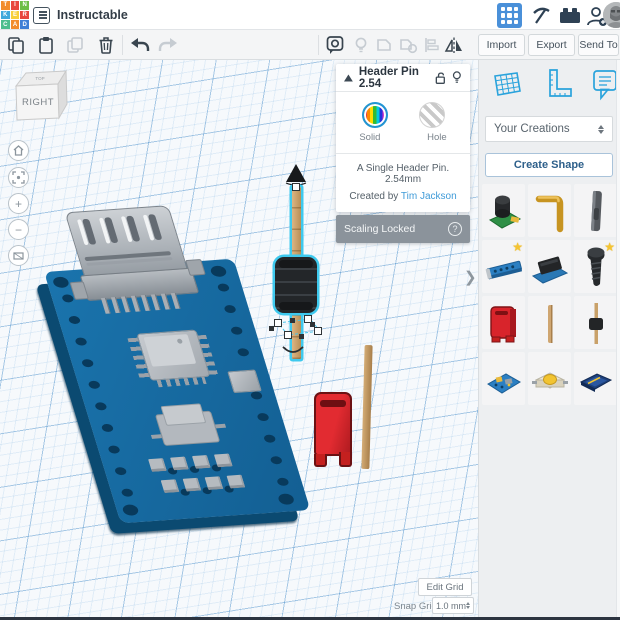  I want to click on shape-description: A Single Header Pin. 2.54mm, so click(403, 174).